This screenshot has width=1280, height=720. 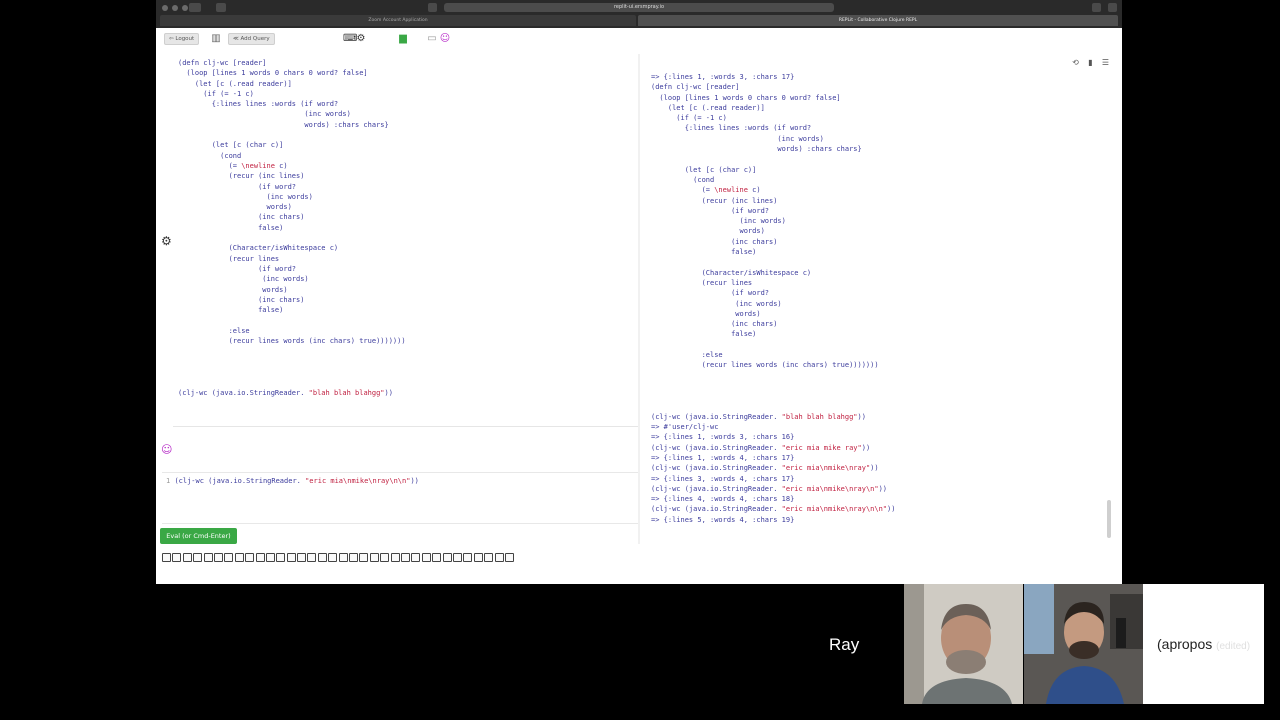 I want to click on add-query-button: ≪ Add Query, so click(x=251, y=39).